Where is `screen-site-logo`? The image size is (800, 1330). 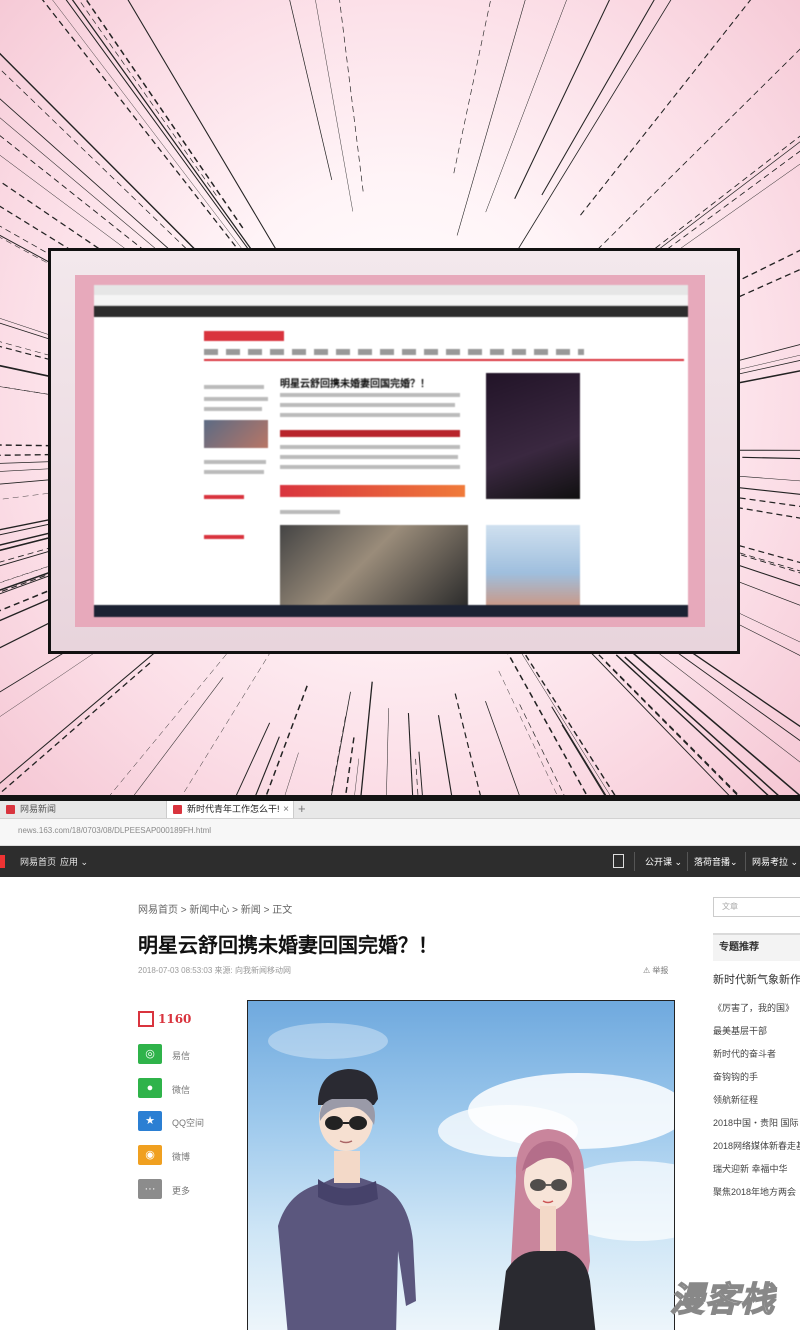
screen-site-logo is located at coordinates (244, 336).